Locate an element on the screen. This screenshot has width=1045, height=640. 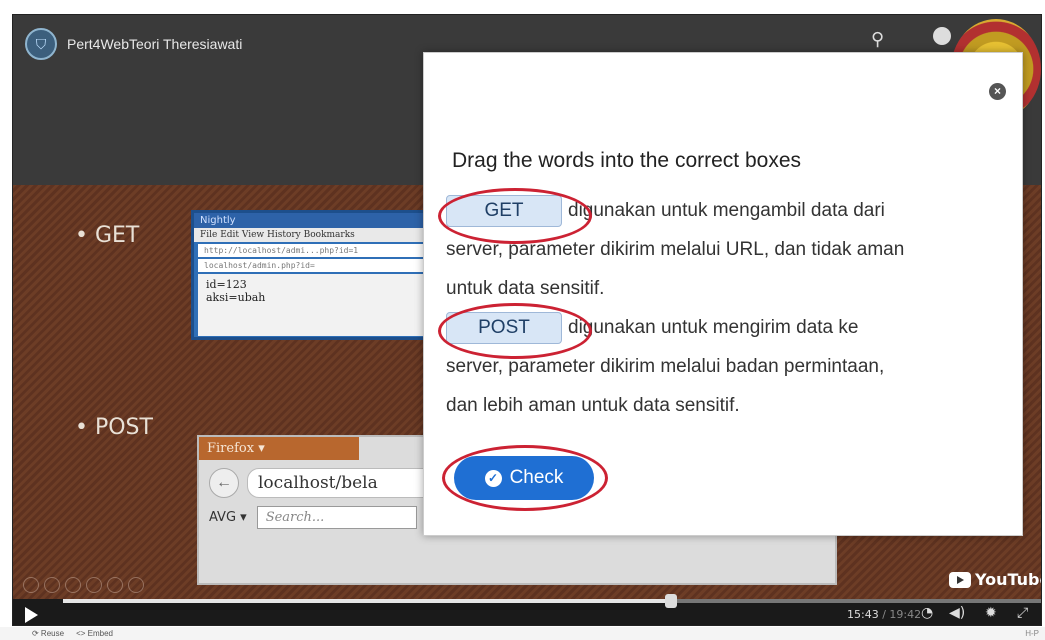
settings-gear-icon: ✹ is located at coordinates (991, 613).